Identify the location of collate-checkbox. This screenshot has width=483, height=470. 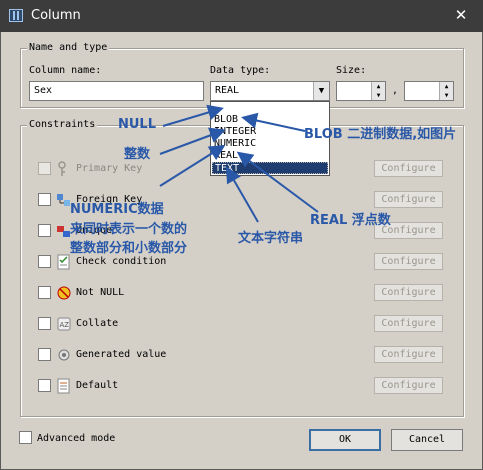
(44, 323).